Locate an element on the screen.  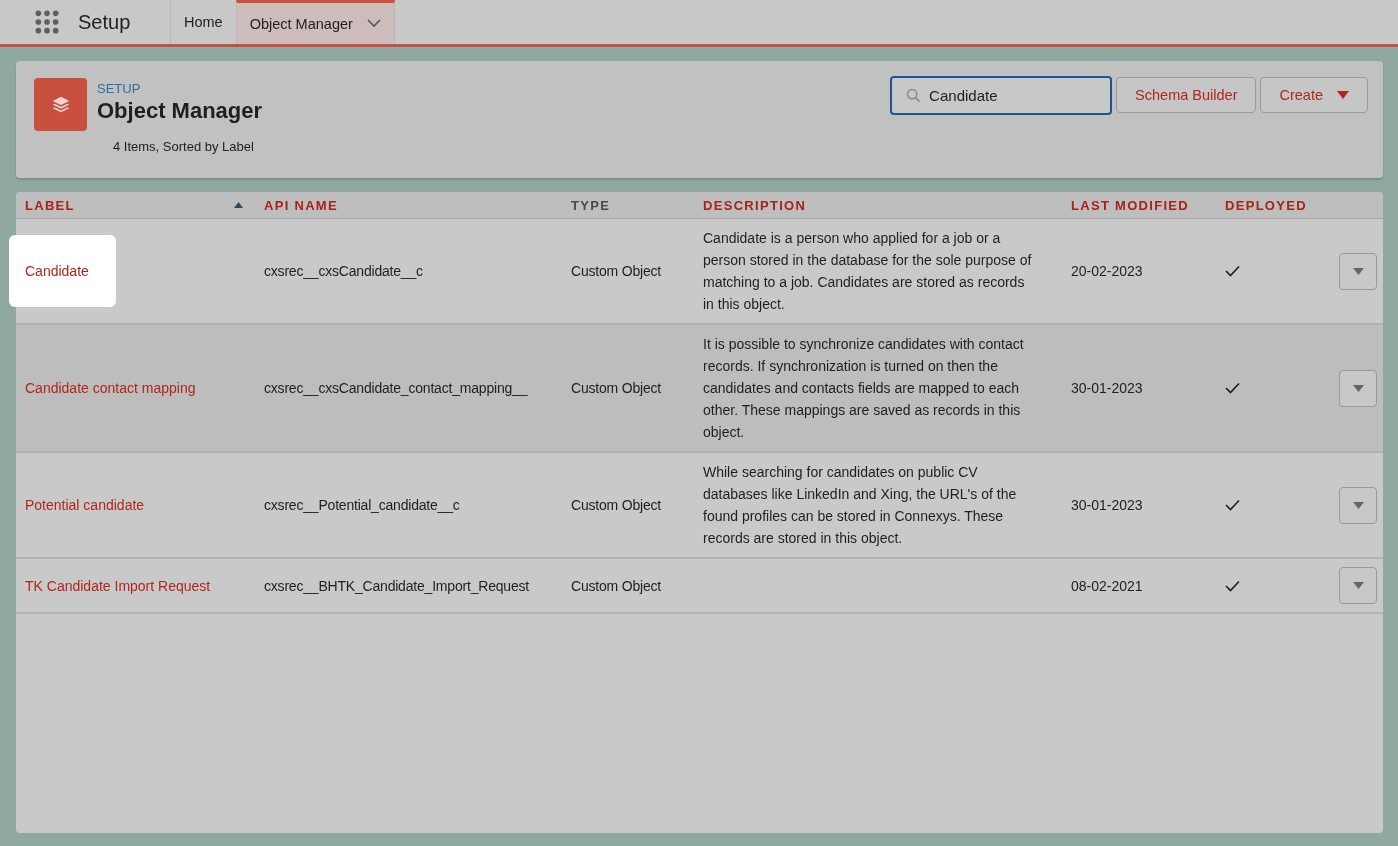
api-name-cell: cxsrec__Potential_candidate__c is located at coordinates (362, 505).